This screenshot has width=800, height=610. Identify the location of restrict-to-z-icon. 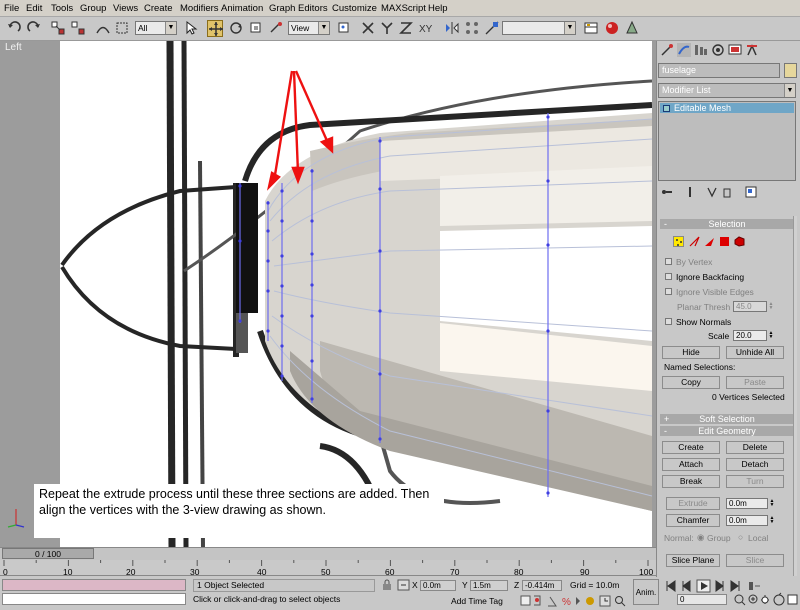
(406, 28).